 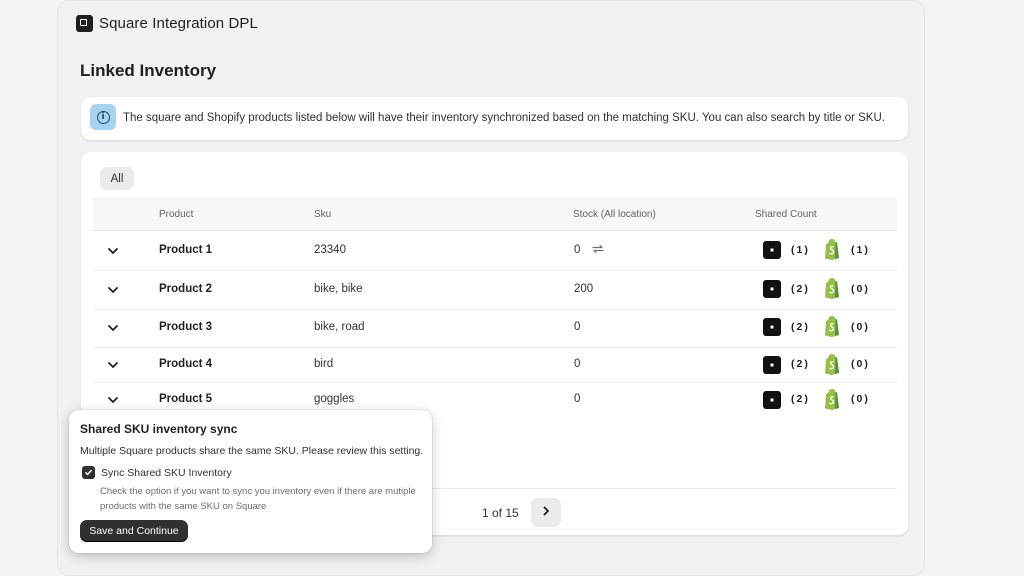 What do you see at coordinates (323, 214) in the screenshot?
I see `header-sku: Sku` at bounding box center [323, 214].